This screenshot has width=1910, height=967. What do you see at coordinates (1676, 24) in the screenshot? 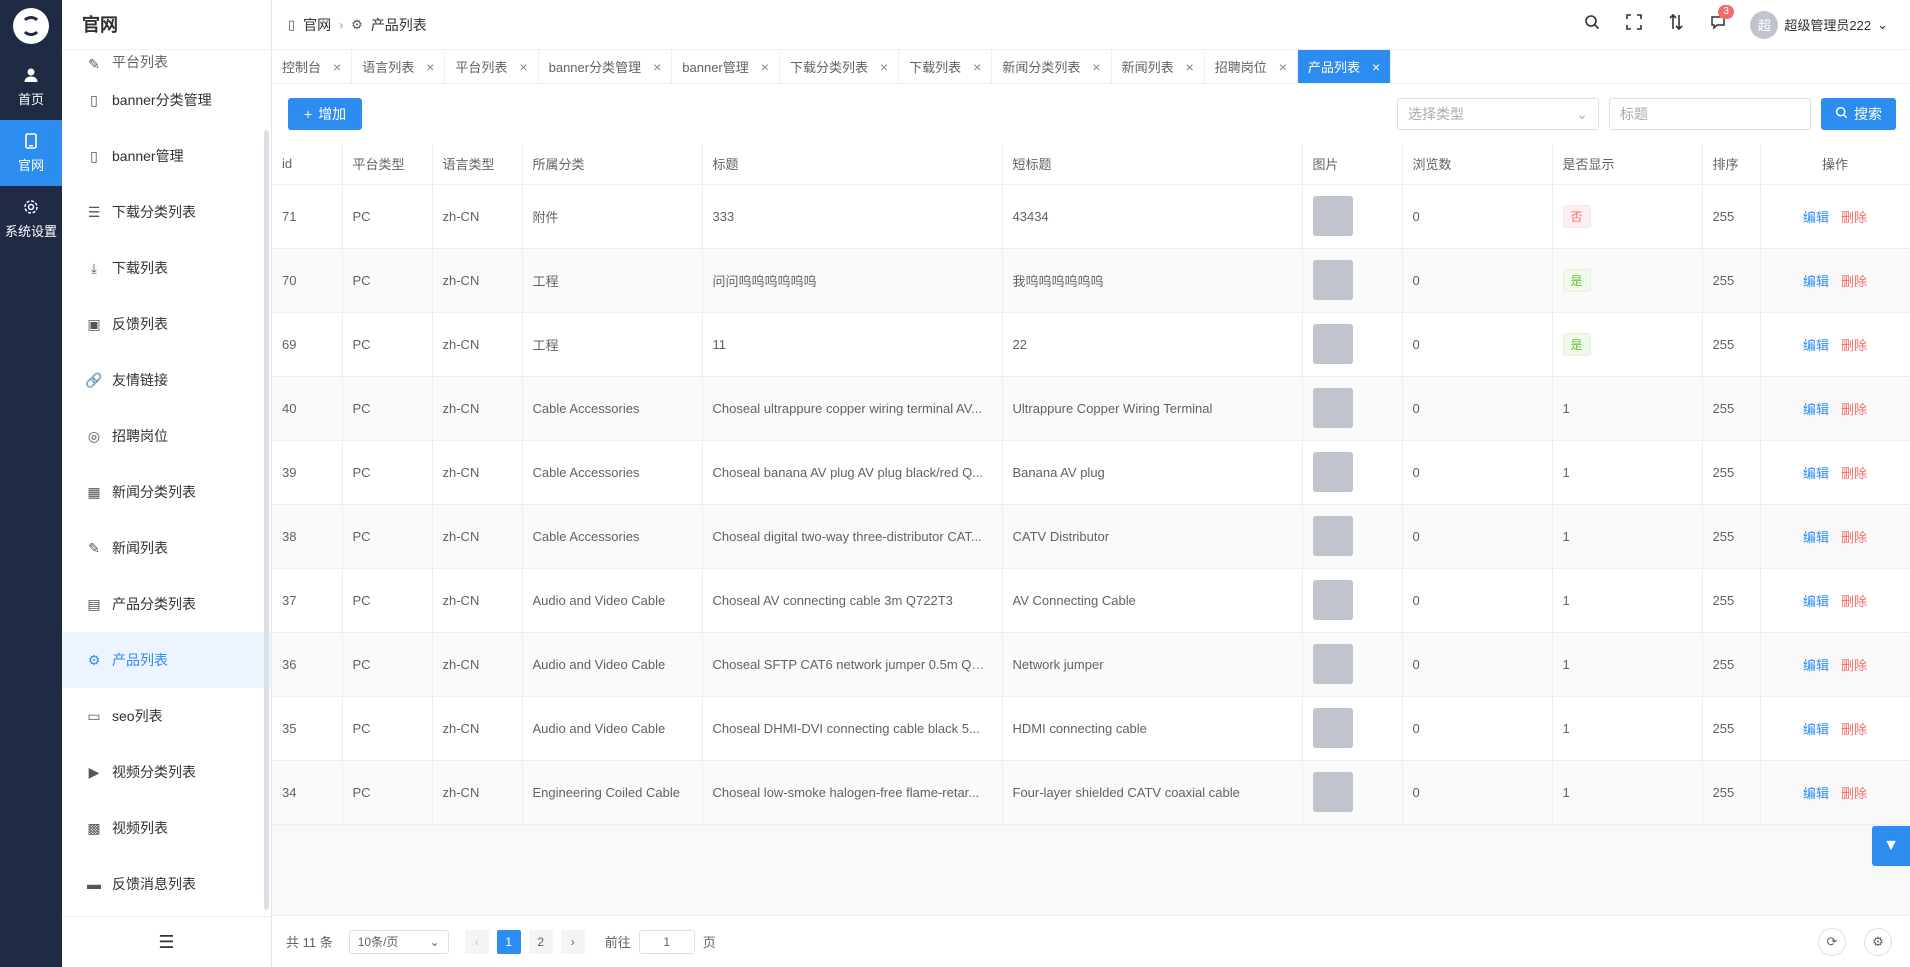
I see `layout-switch-icon` at bounding box center [1676, 24].